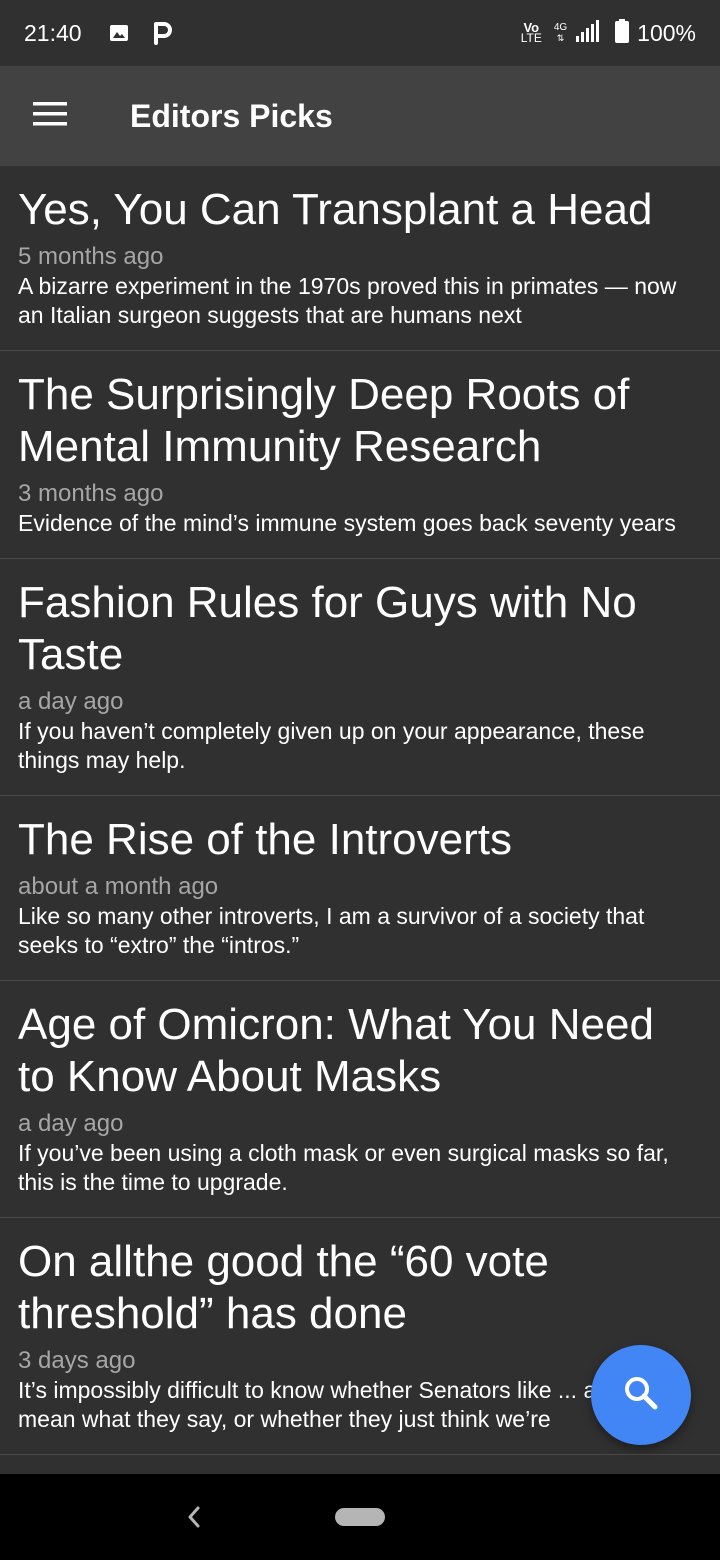 This screenshot has width=720, height=1560. What do you see at coordinates (666, 32) in the screenshot?
I see `battery-percent: 100%` at bounding box center [666, 32].